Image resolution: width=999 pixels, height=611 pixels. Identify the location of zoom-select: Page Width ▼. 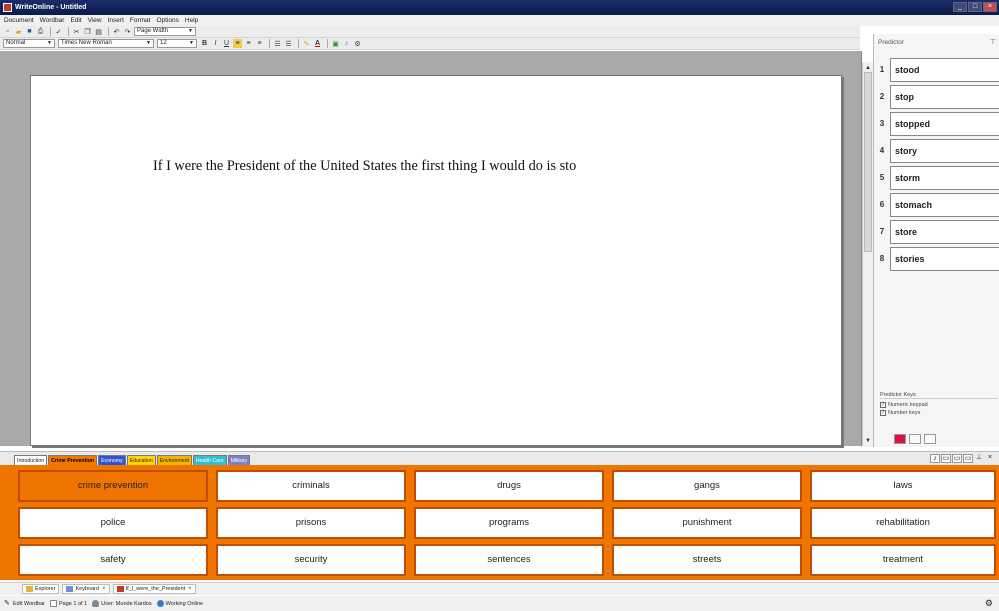
(165, 31).